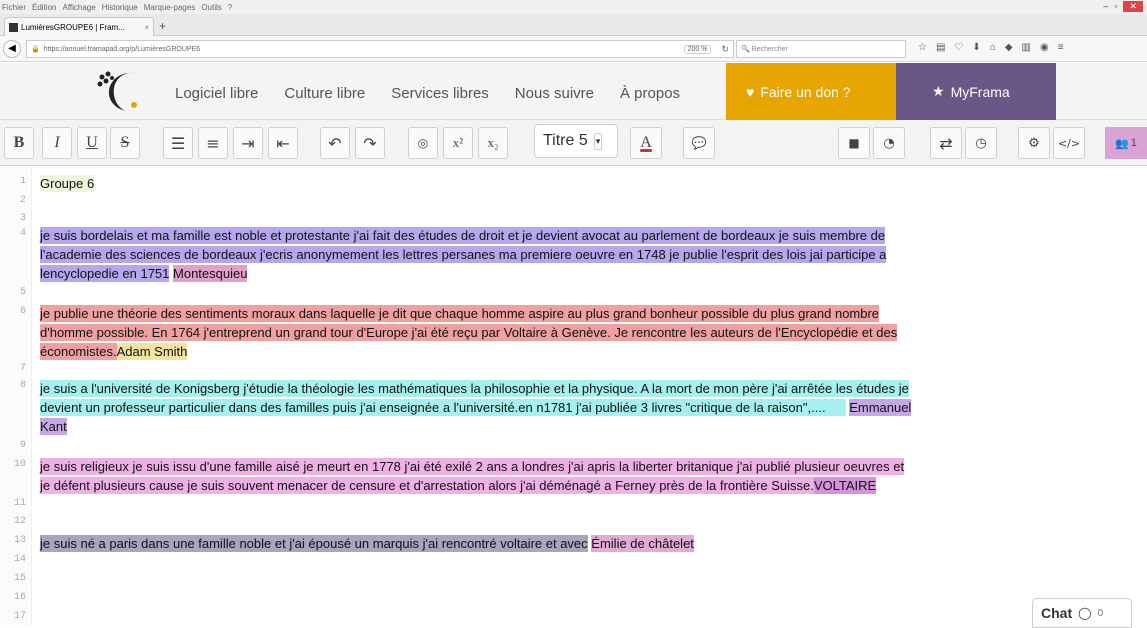 The width and height of the screenshot is (1147, 628). I want to click on search-input: 🔍 Rechercher, so click(821, 49).